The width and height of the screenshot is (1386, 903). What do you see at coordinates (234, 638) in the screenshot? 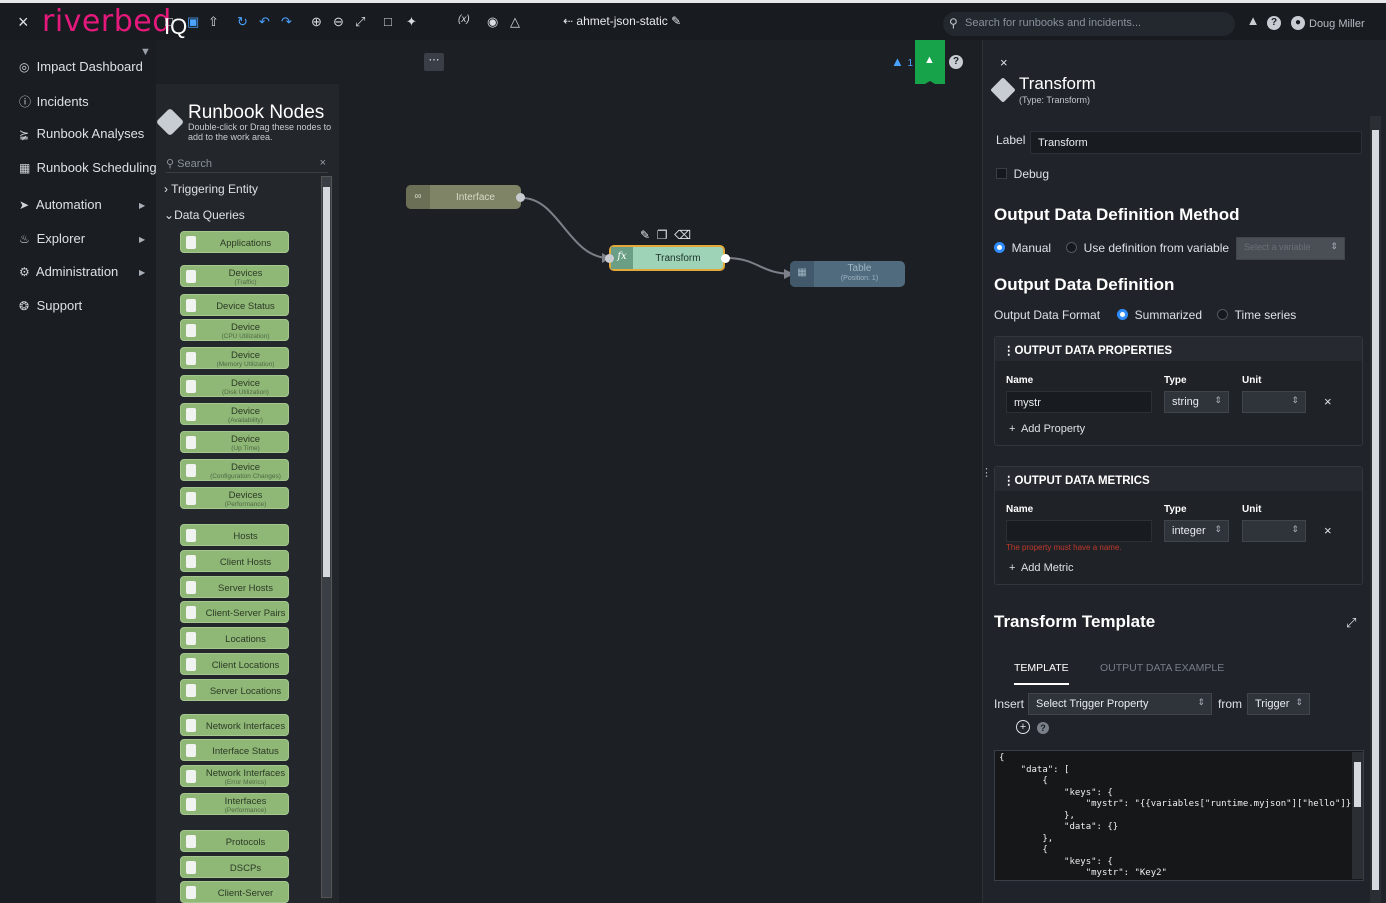
I see `palette-node: Locations` at bounding box center [234, 638].